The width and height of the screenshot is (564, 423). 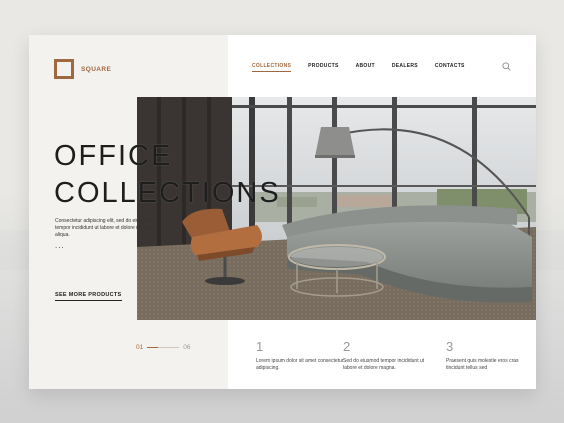 What do you see at coordinates (88, 296) in the screenshot?
I see `see-more-products-link: SEE MORE PRODUCTS` at bounding box center [88, 296].